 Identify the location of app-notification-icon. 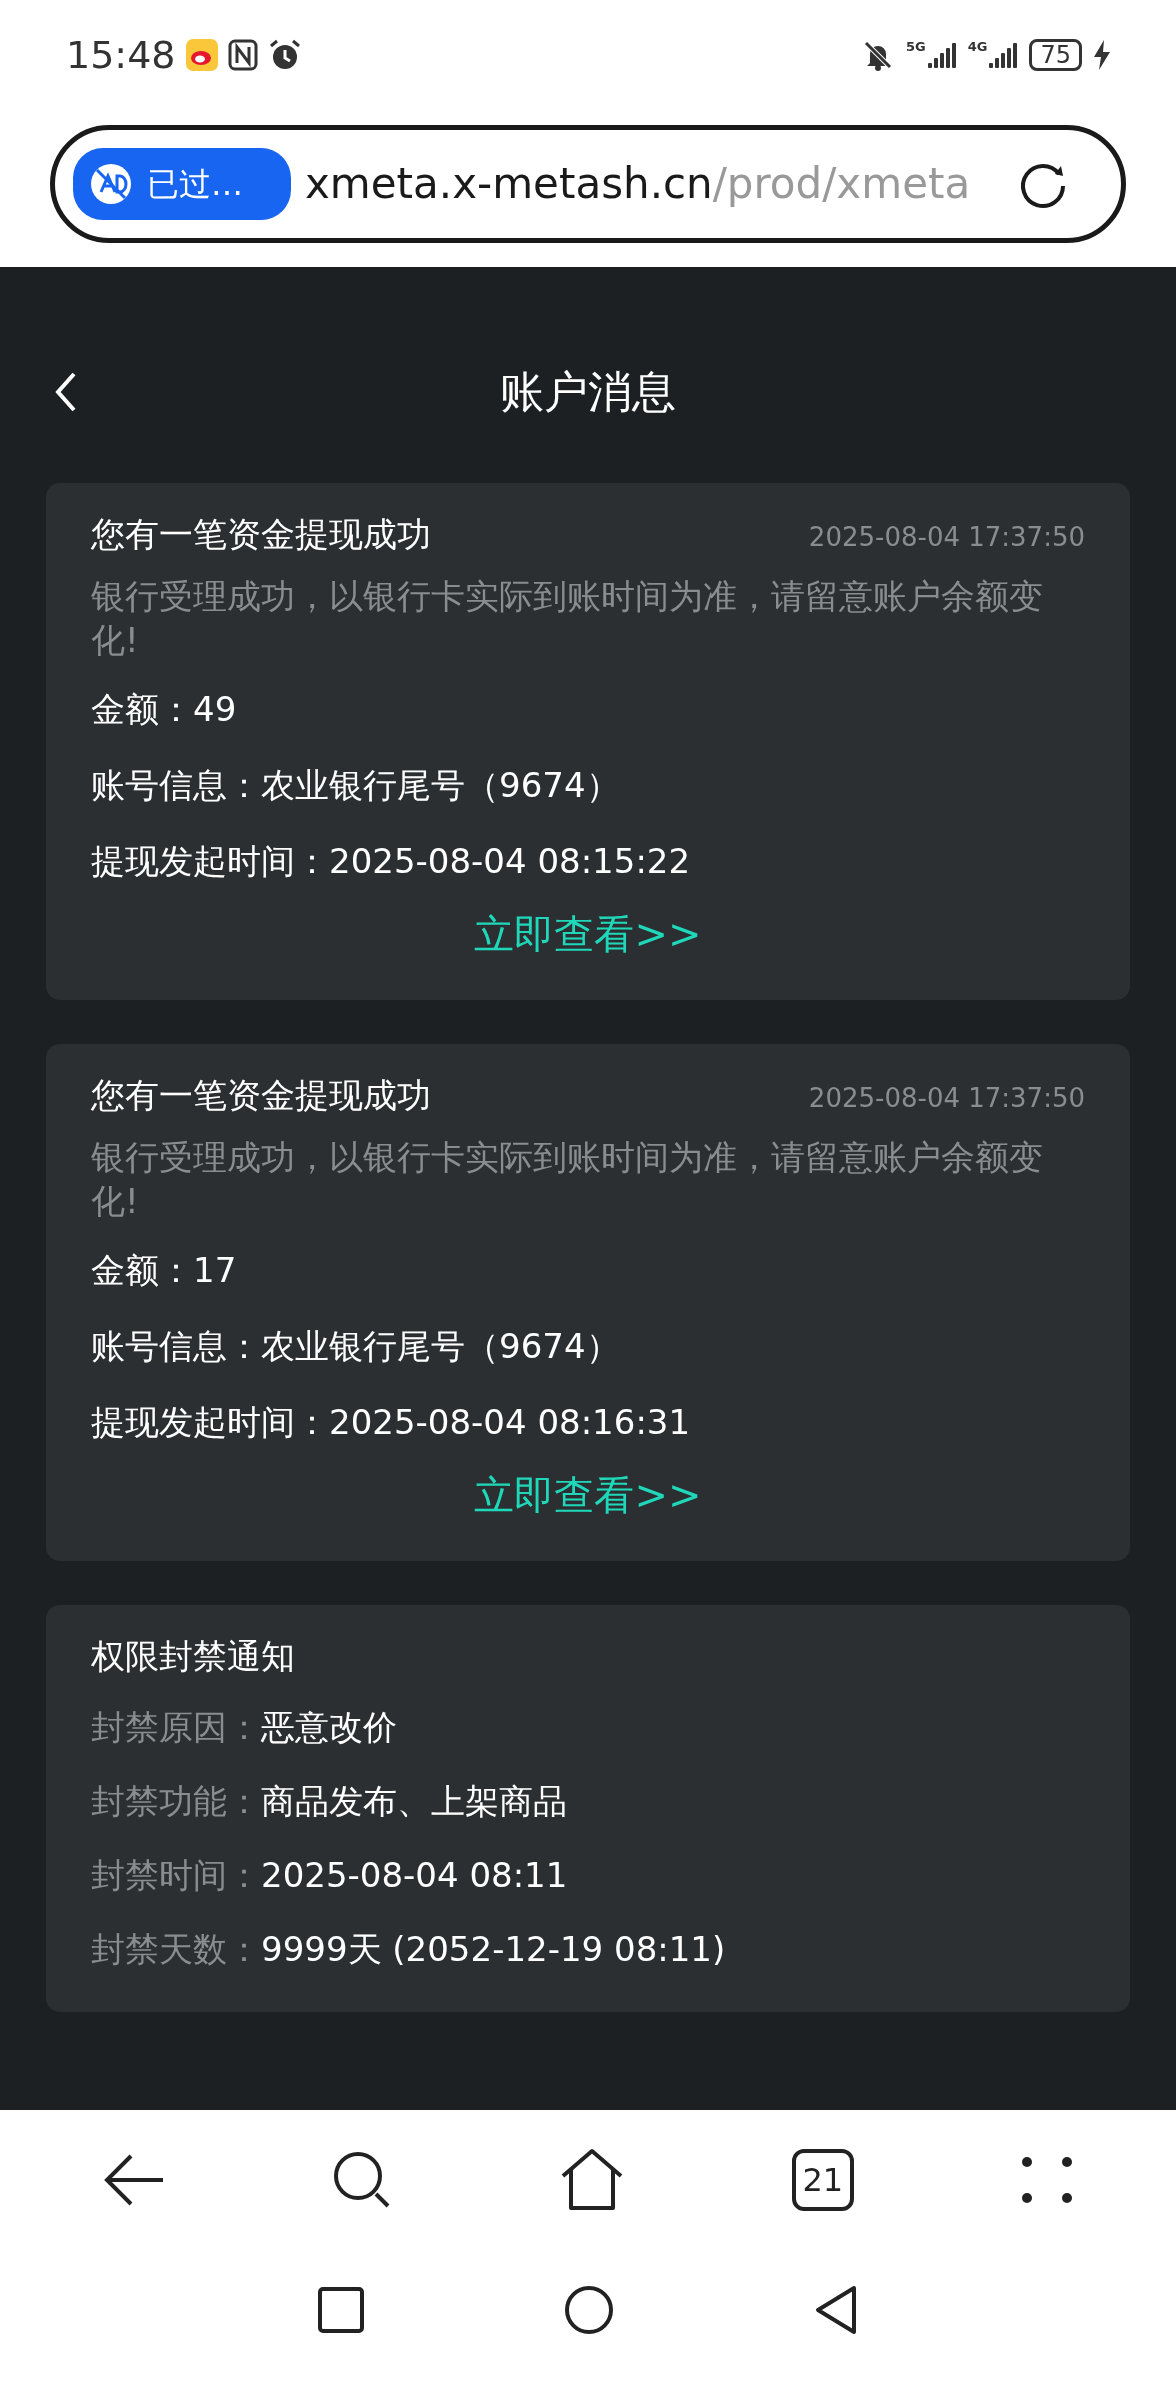
(201, 55).